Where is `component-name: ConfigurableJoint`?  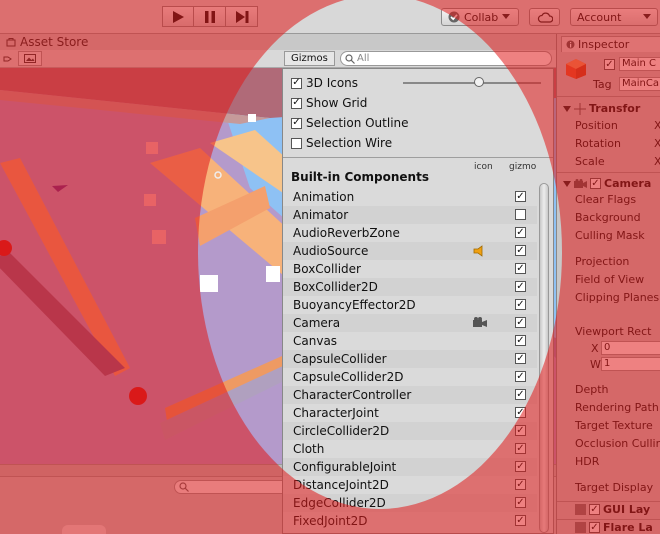 component-name: ConfigurableJoint is located at coordinates (345, 467).